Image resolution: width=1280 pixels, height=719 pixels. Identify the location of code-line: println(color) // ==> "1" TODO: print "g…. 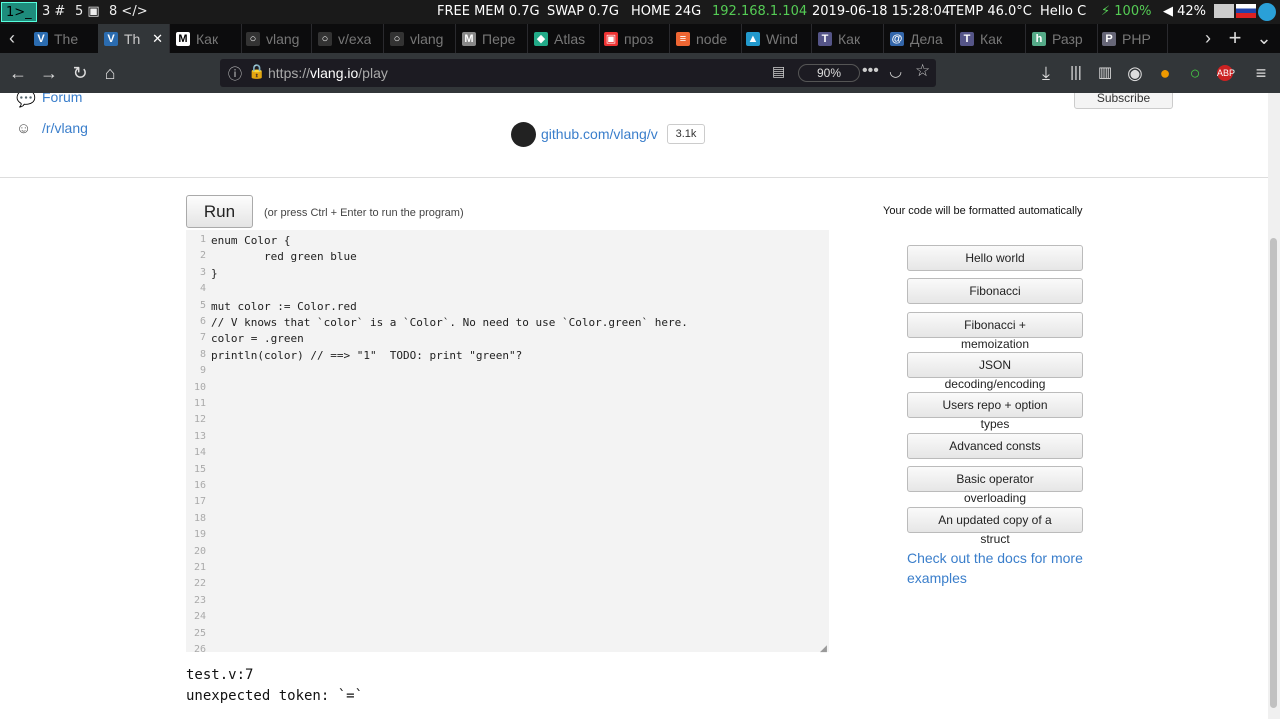
(366, 355).